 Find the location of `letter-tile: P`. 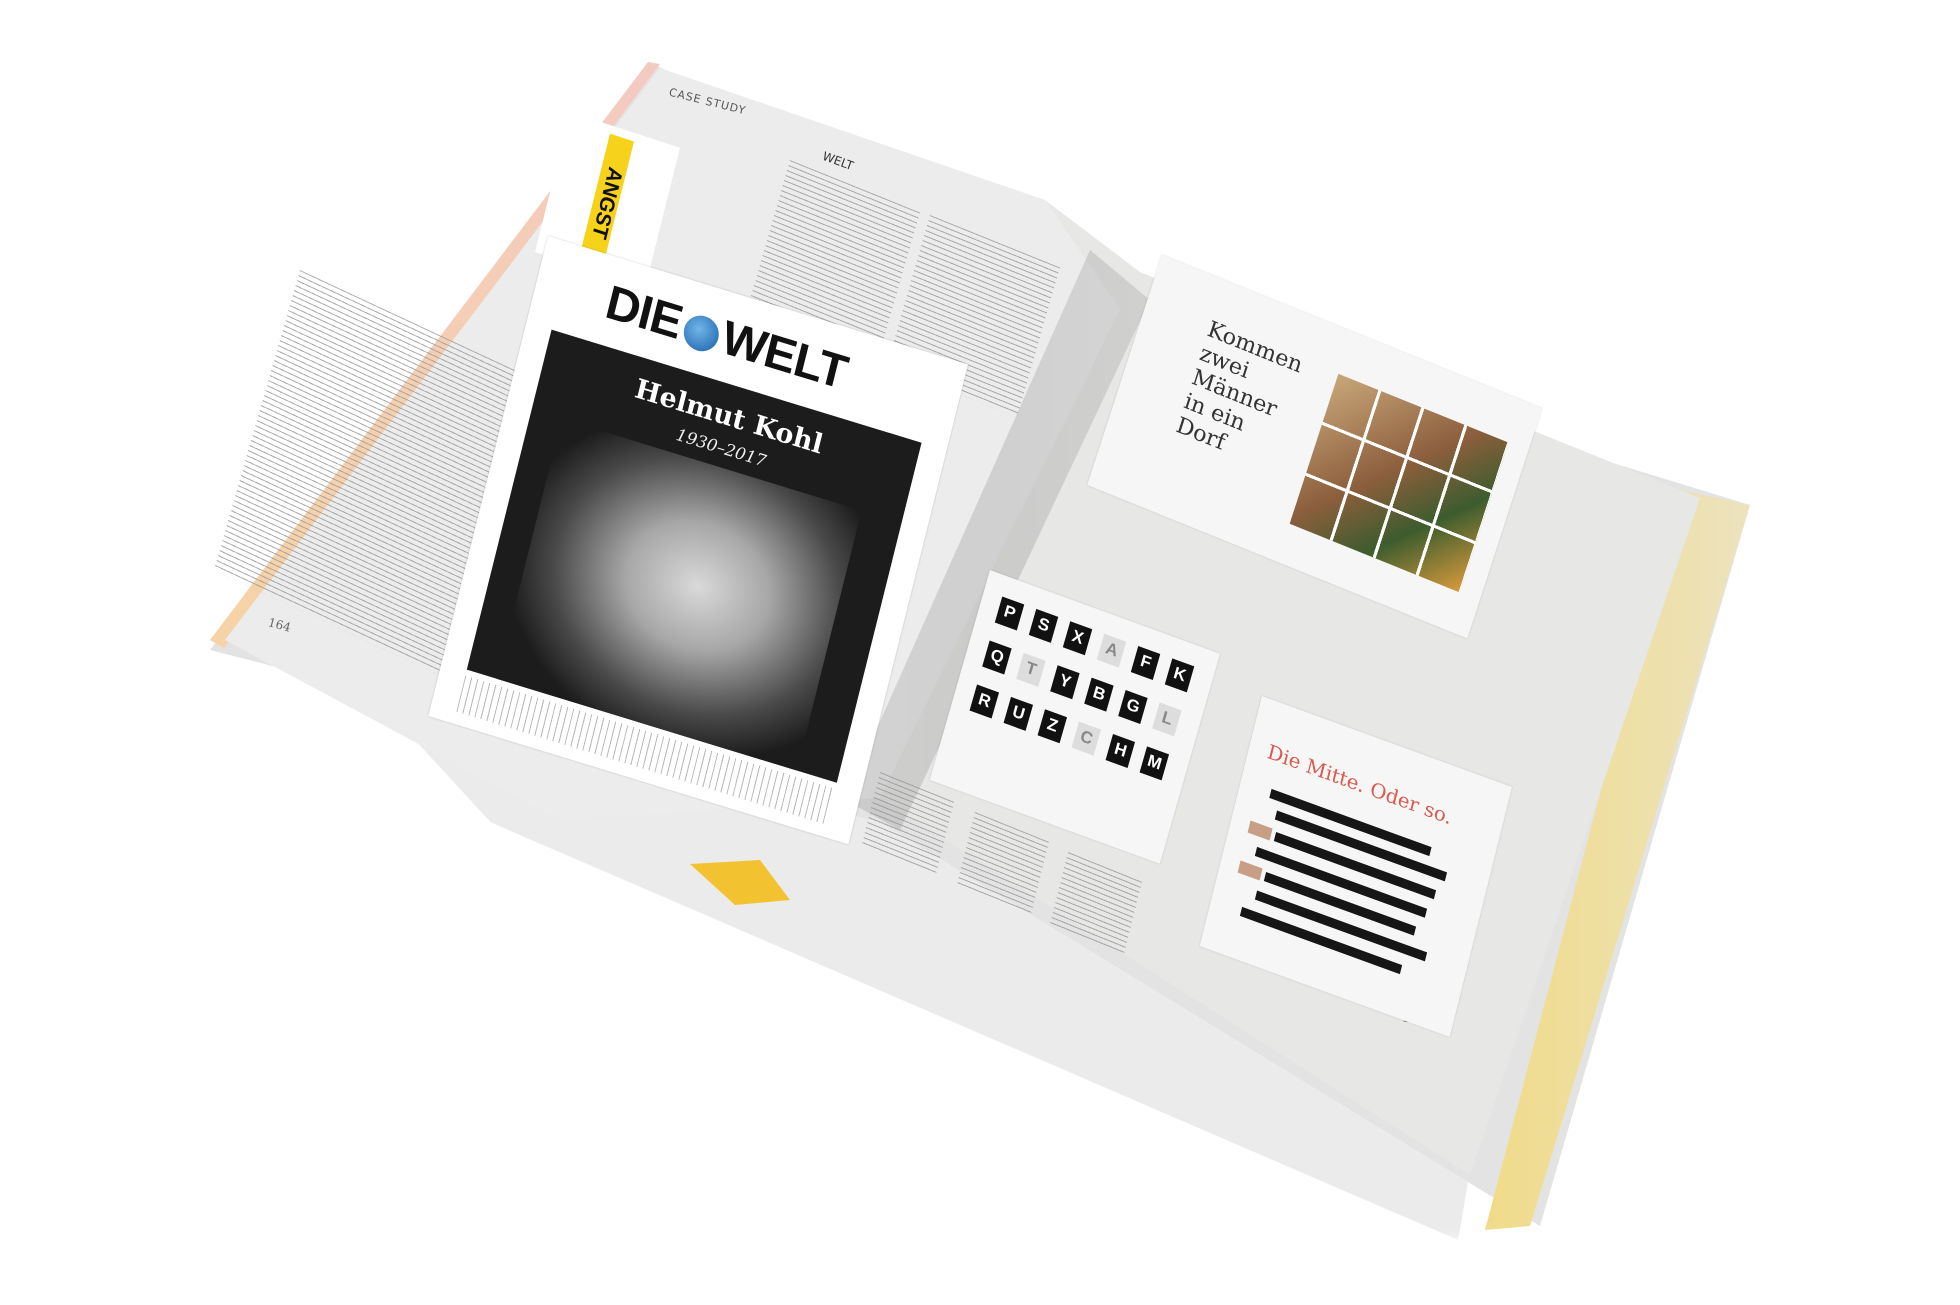

letter-tile: P is located at coordinates (1009, 613).